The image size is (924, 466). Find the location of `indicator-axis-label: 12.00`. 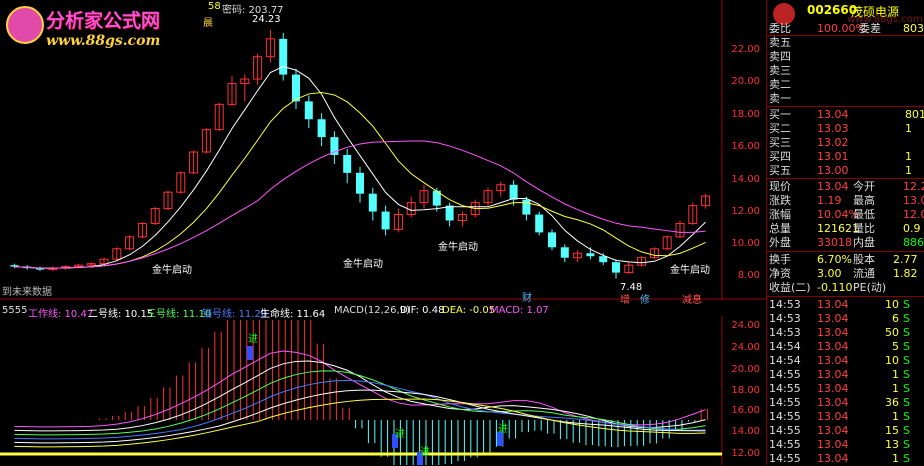

indicator-axis-label: 12.00 is located at coordinates (745, 453).